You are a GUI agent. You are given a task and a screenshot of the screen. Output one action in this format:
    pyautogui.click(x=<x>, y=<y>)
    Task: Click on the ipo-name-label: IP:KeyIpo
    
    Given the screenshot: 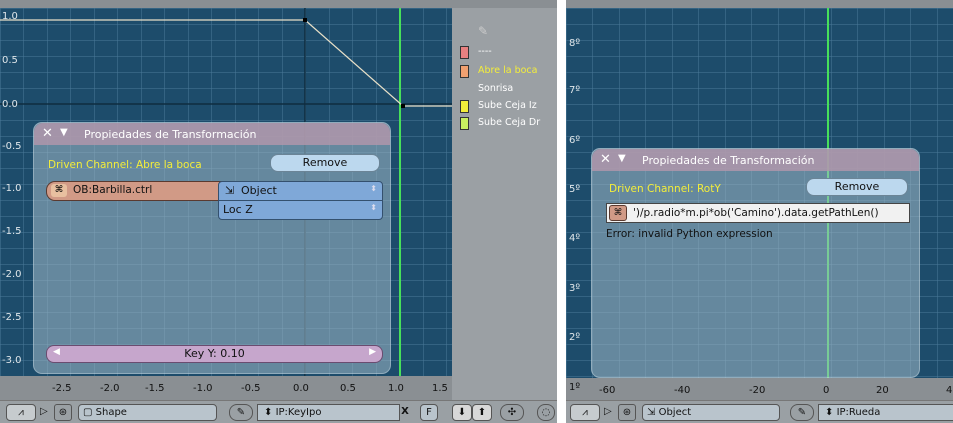 What is the action you would take?
    pyautogui.click(x=298, y=412)
    